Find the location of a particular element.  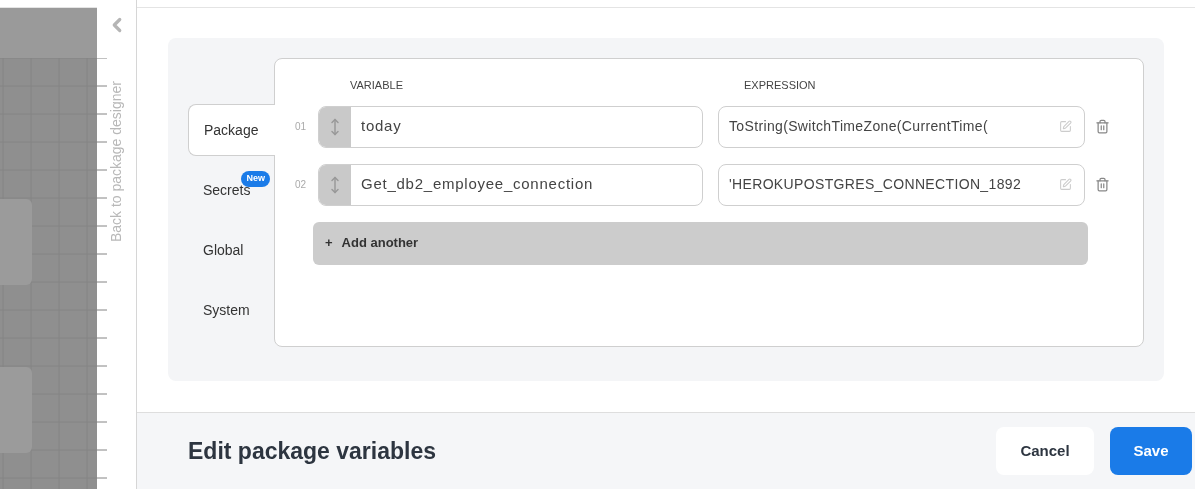

cancel-button: Cancel is located at coordinates (1045, 451).